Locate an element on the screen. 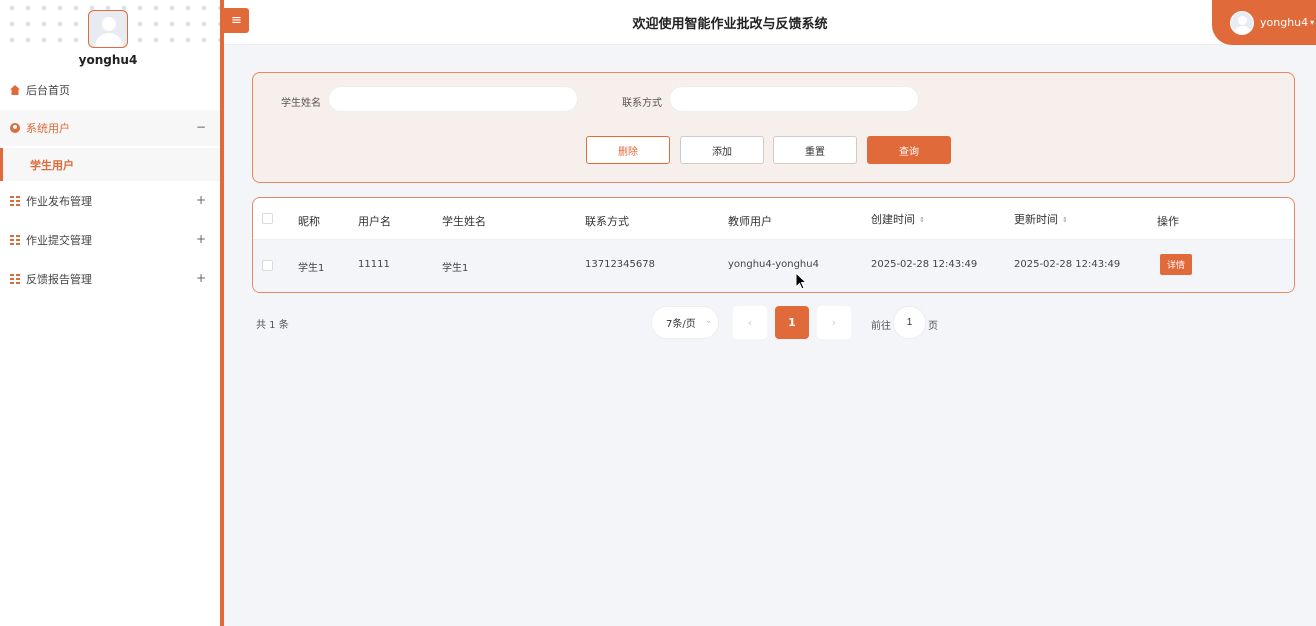  cell-username: 11111 is located at coordinates (374, 264).